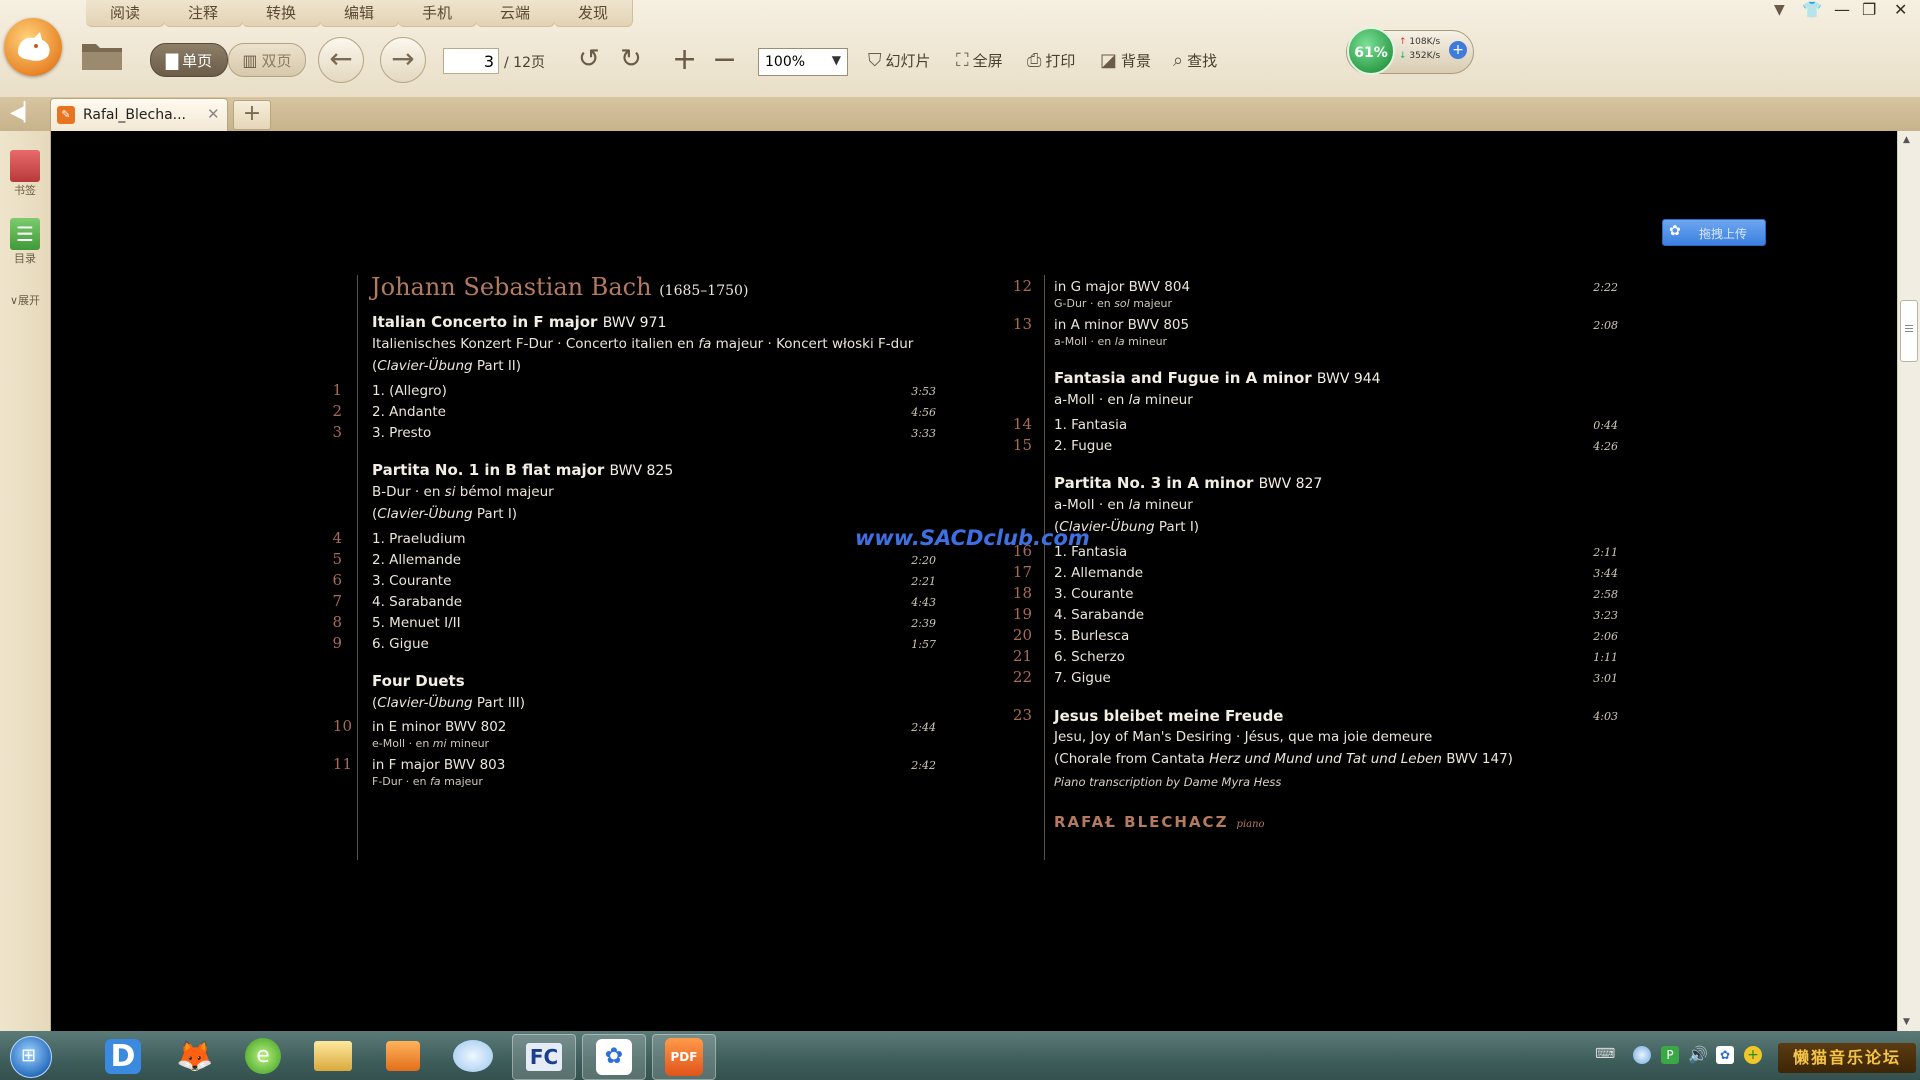  I want to click on taskbar-app-explorer, so click(333, 1056).